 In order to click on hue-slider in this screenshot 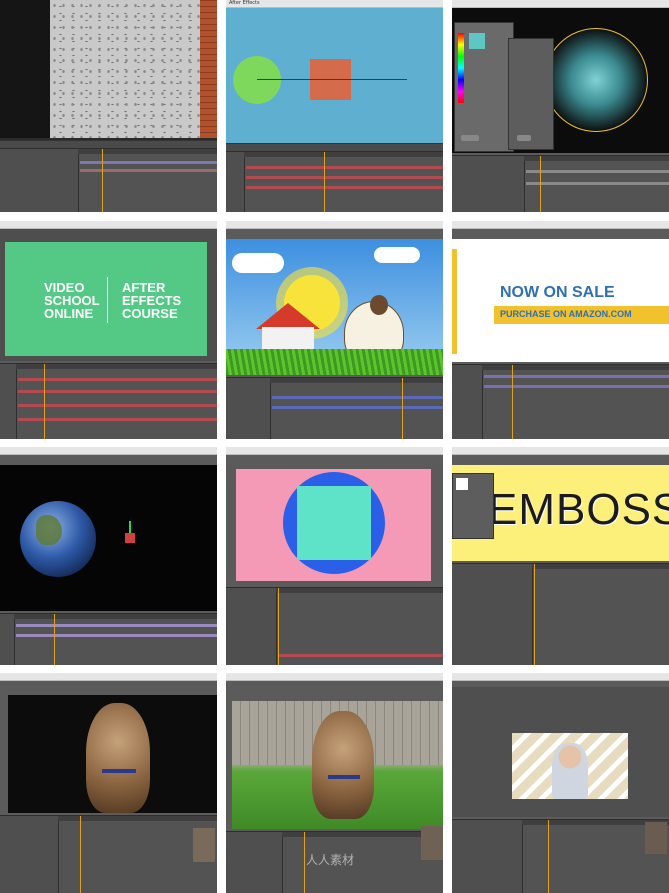, I will do `click(461, 68)`.